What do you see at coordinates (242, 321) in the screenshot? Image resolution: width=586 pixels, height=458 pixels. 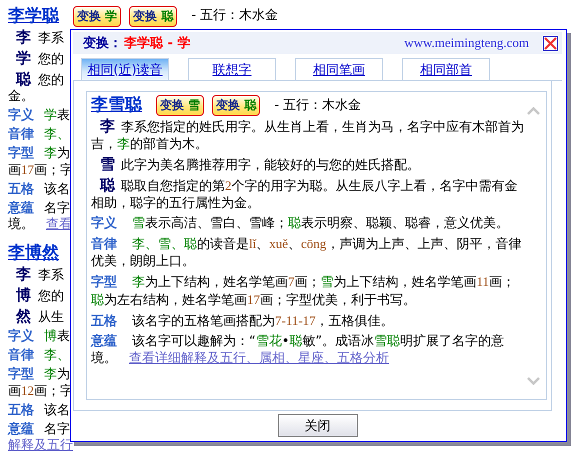 I see `description-text: 五格 该名字的五格笔画搭配为7-11-17，五格俱佳。` at bounding box center [242, 321].